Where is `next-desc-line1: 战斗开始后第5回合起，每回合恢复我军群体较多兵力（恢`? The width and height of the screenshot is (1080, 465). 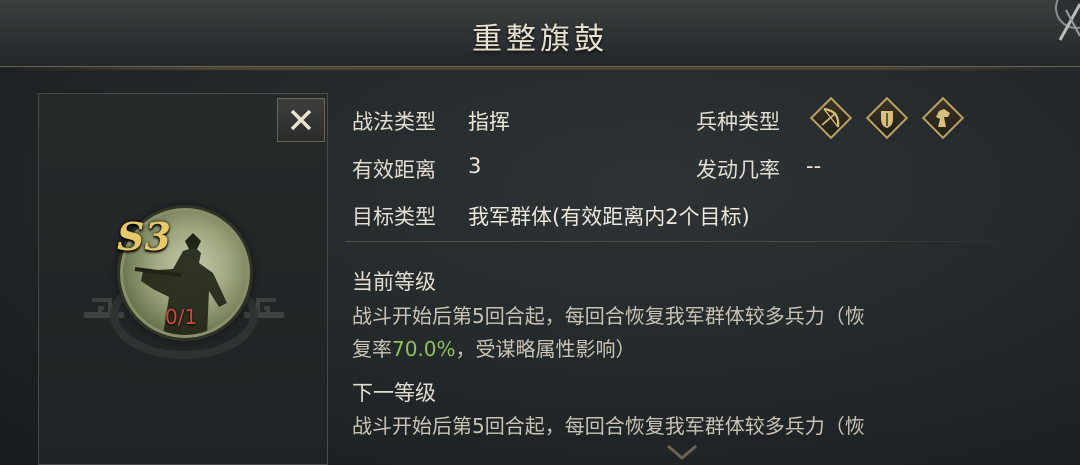
next-desc-line1: 战斗开始后第5回合起，每回合恢复我军群体较多兵力（恢 is located at coordinates (608, 426).